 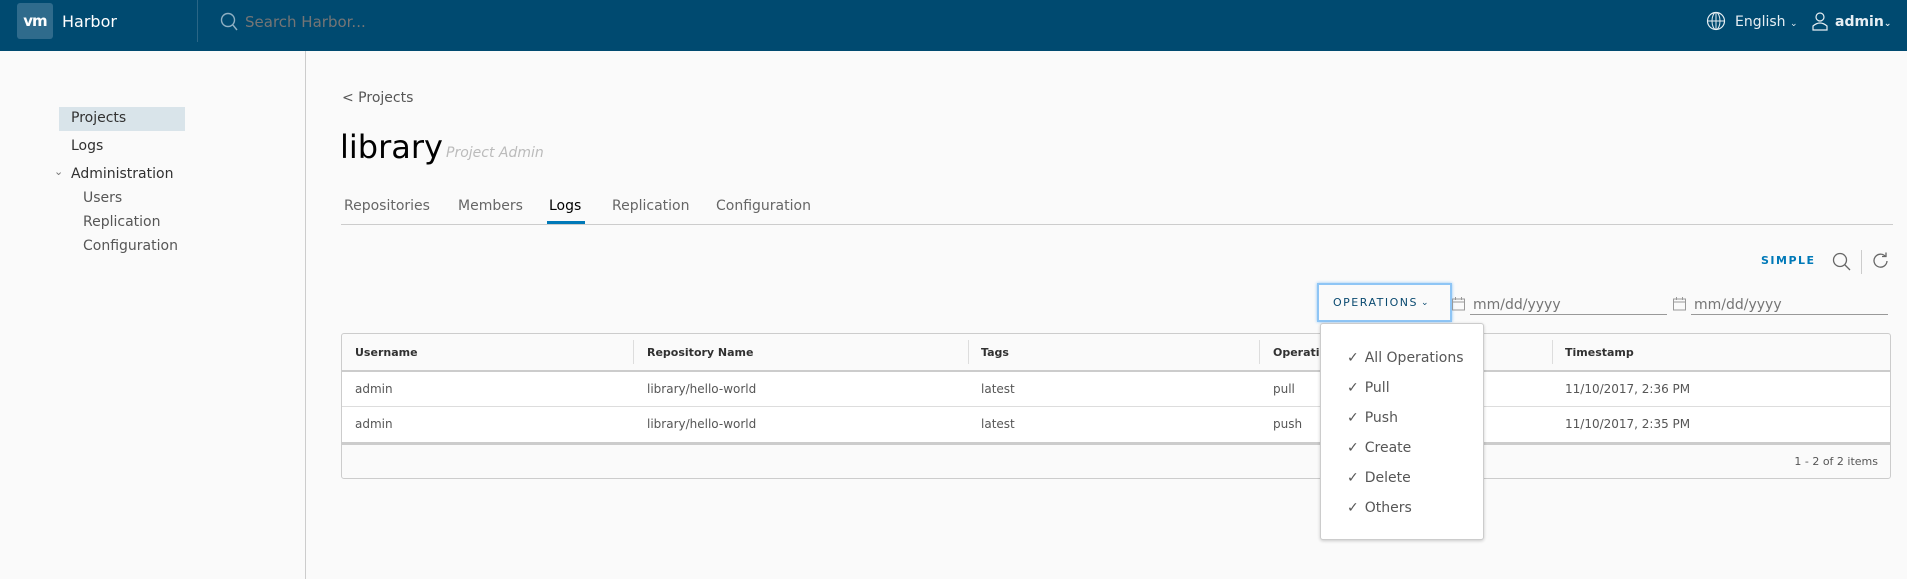 What do you see at coordinates (89, 21) in the screenshot?
I see `brand-name: Harbor` at bounding box center [89, 21].